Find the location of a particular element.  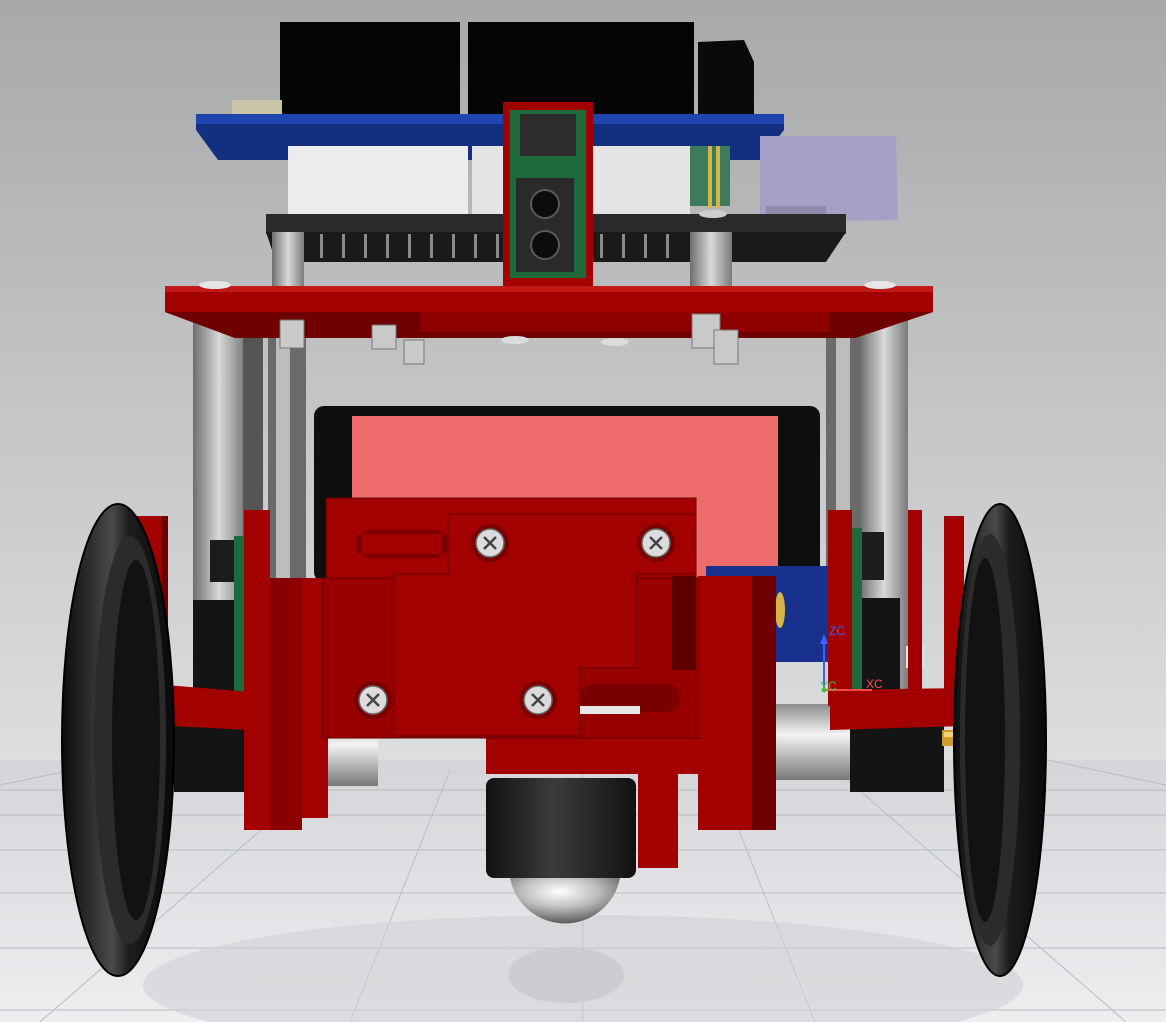

right-wheel is located at coordinates (1000, 740).